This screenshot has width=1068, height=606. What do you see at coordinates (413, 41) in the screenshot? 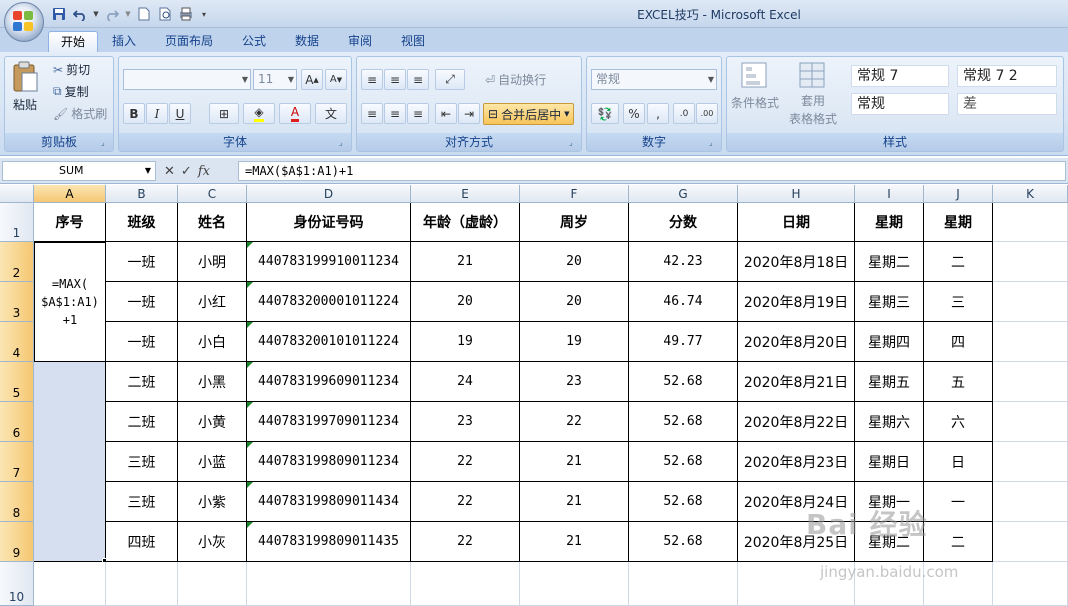
I see `tab-view: 视图` at bounding box center [413, 41].